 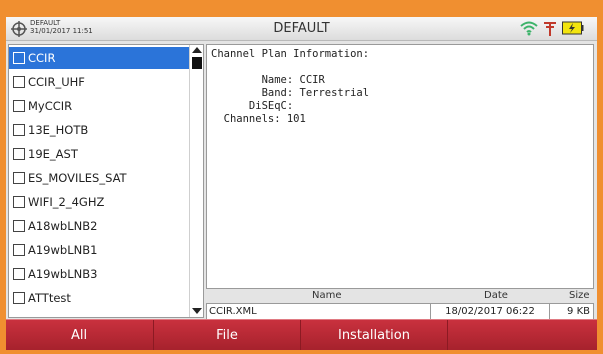 I want to click on screen-title: DEFAULT, so click(x=301, y=28).